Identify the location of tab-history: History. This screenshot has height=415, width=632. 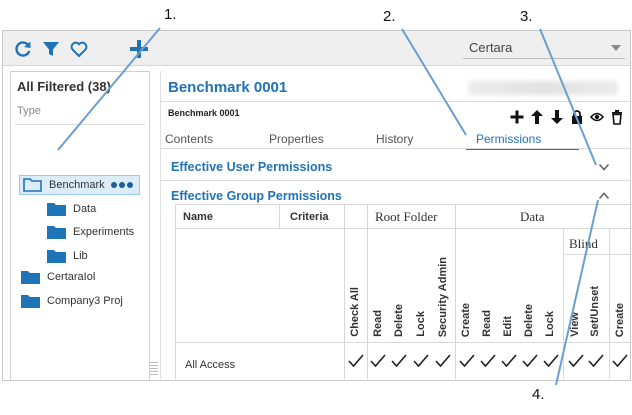
(394, 139).